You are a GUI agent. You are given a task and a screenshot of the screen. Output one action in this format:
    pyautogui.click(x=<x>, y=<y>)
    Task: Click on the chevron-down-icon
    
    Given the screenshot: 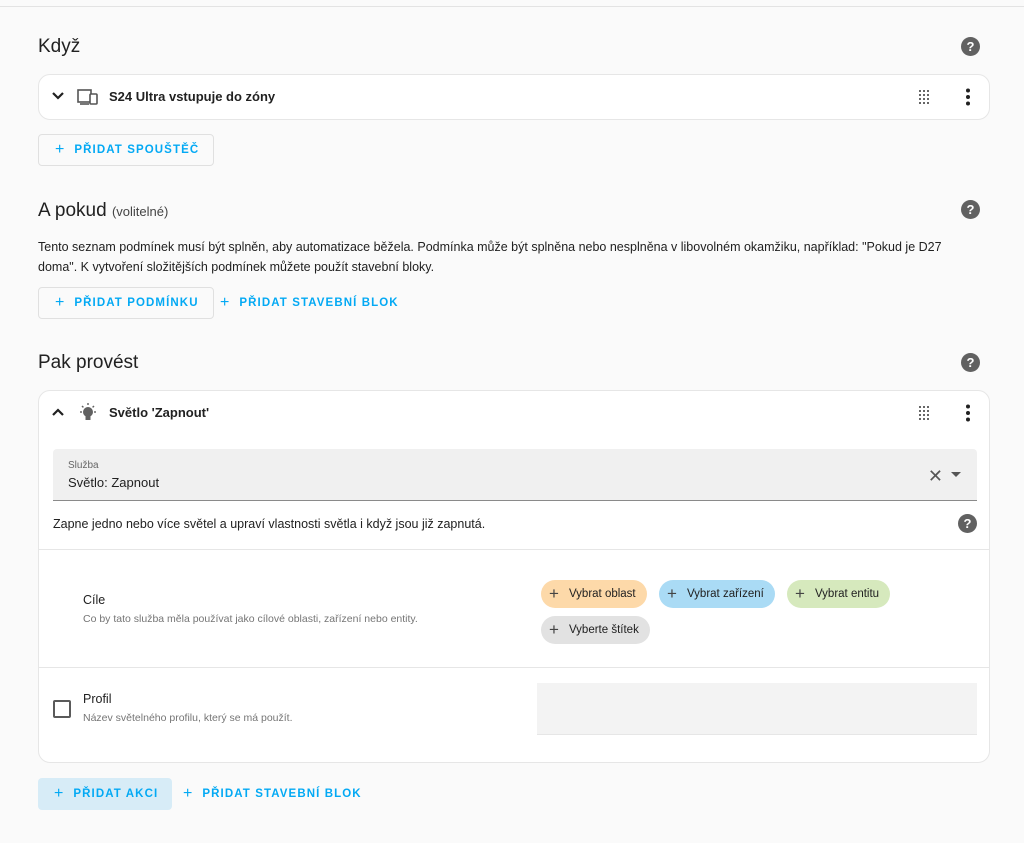 What is the action you would take?
    pyautogui.click(x=58, y=96)
    